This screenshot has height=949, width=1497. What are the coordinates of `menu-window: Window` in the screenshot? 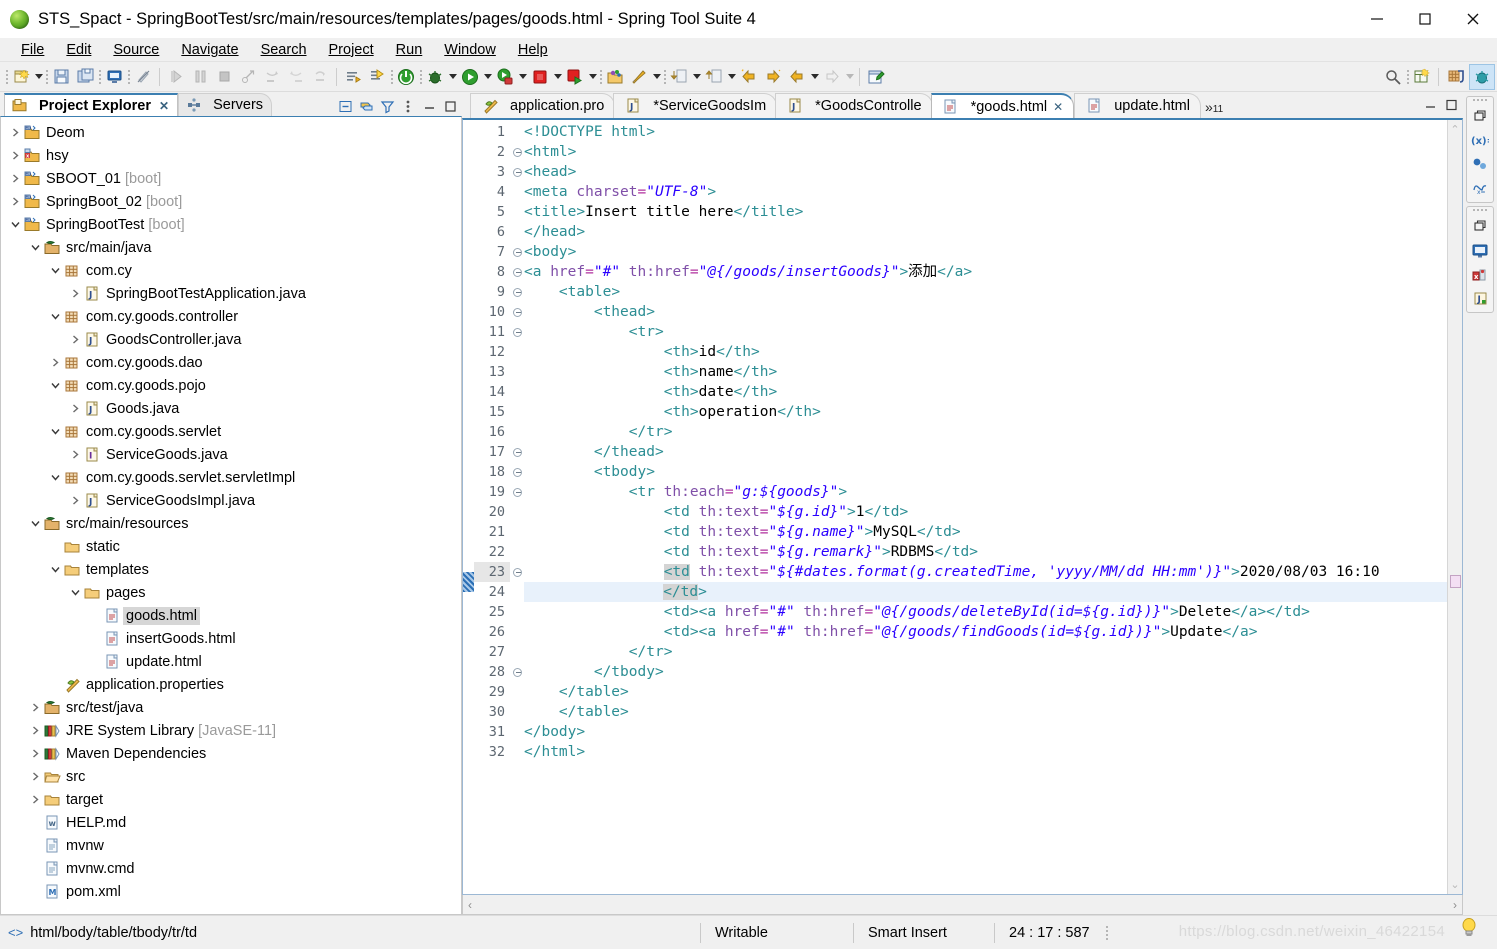 It's located at (470, 50).